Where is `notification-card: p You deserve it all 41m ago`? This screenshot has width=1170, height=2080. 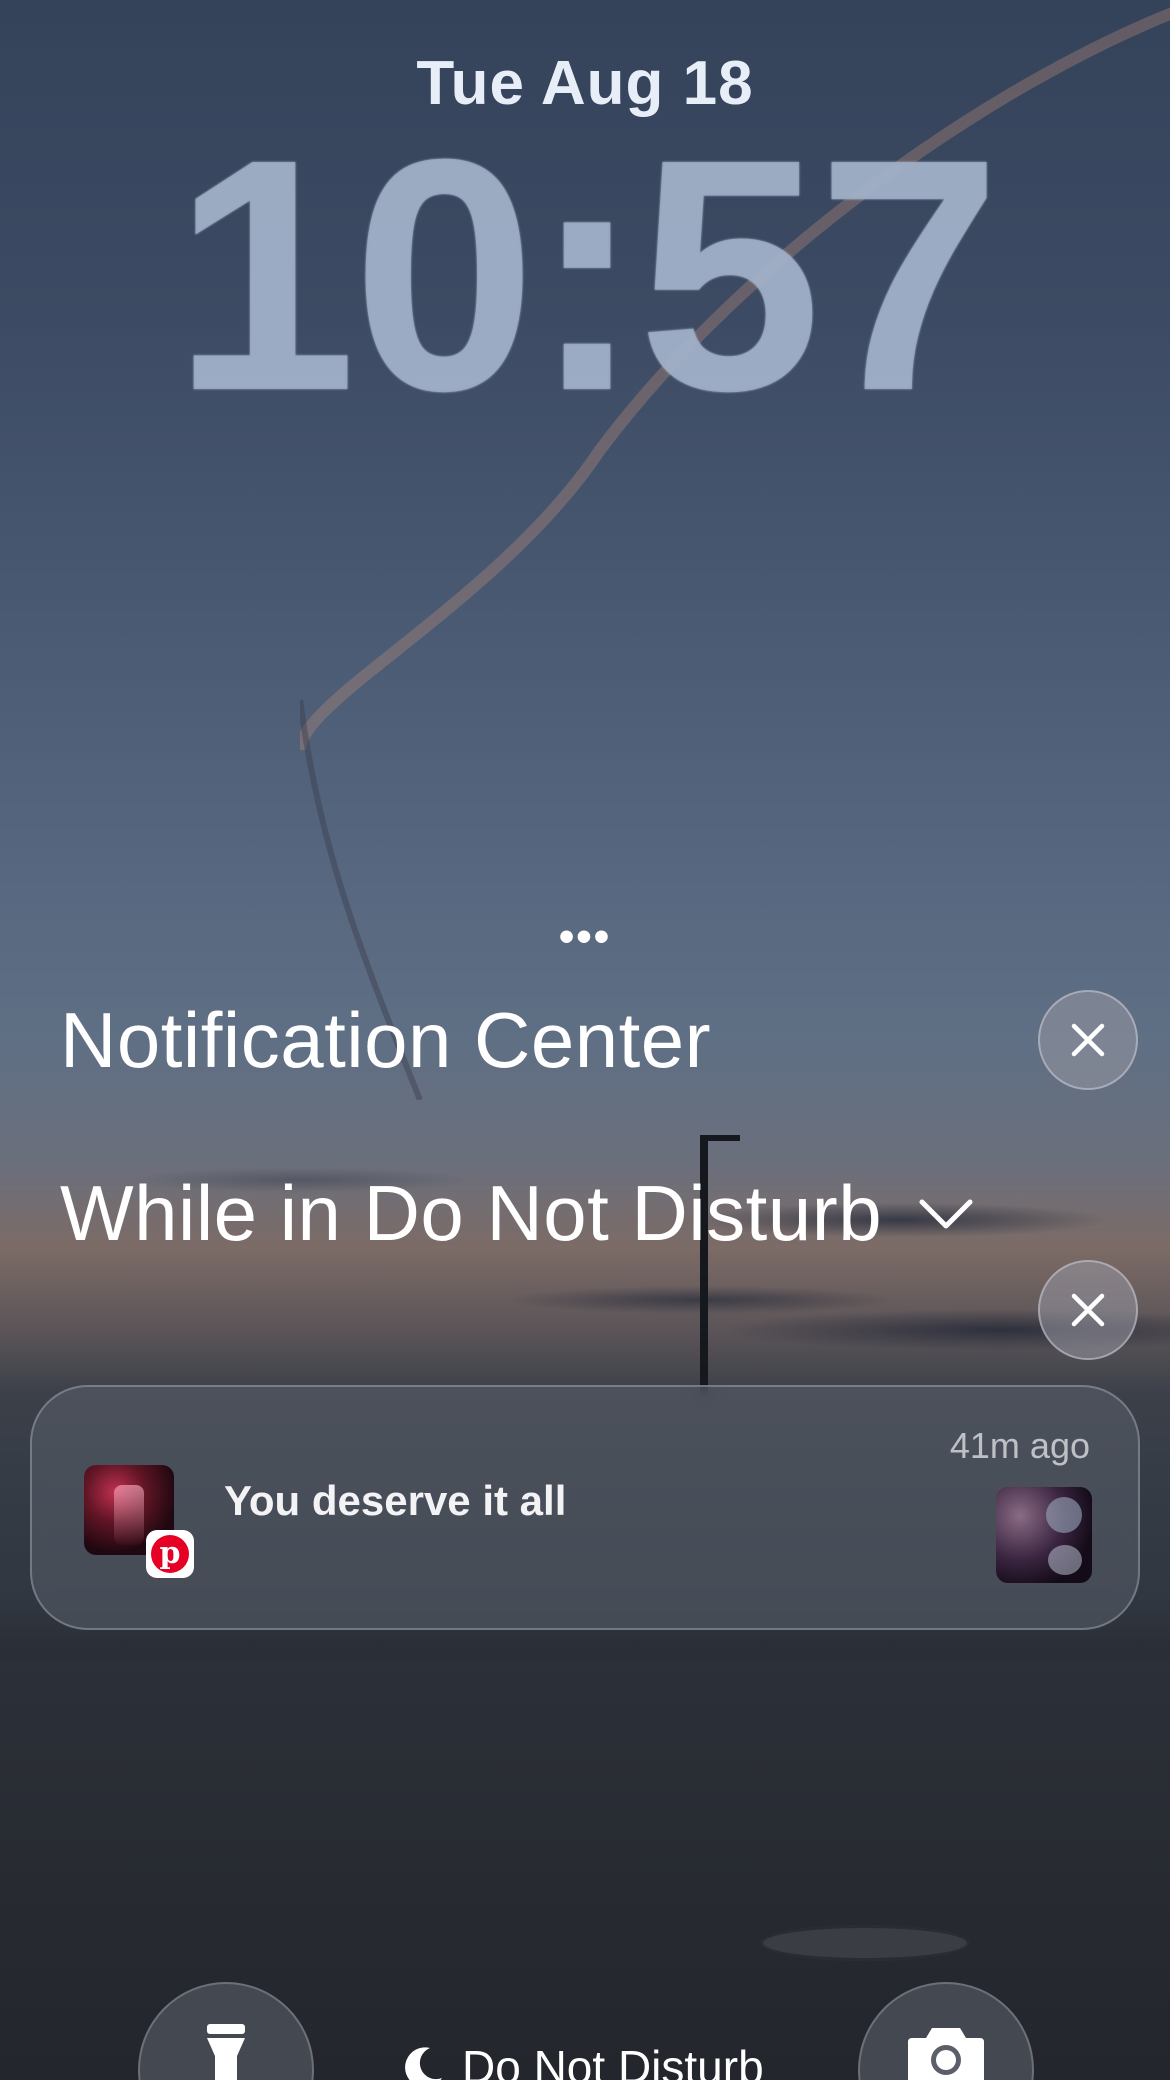 notification-card: p You deserve it all 41m ago is located at coordinates (585, 1507).